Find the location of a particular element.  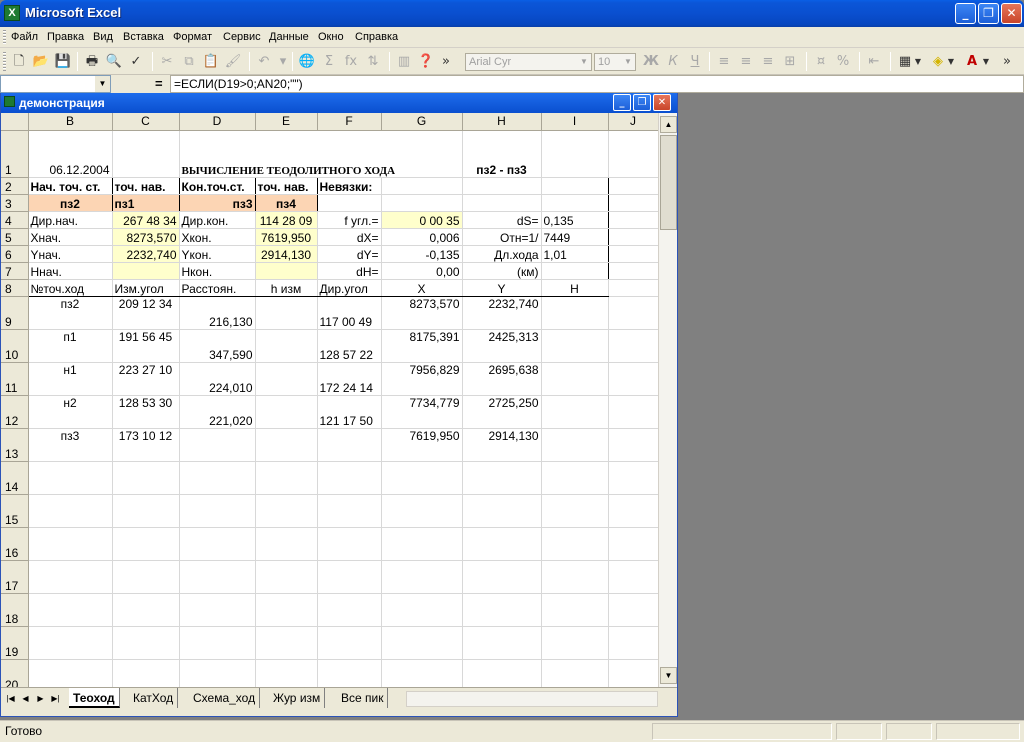

column-header: B is located at coordinates (70, 122).